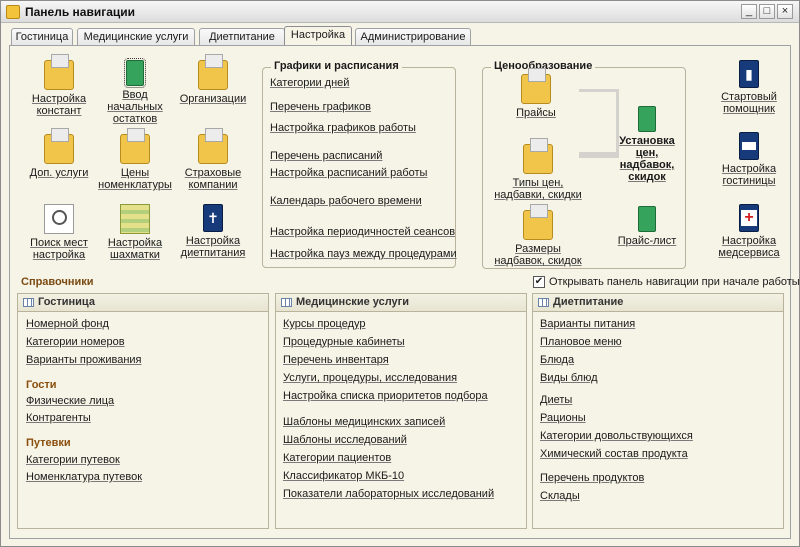 The width and height of the screenshot is (800, 547). What do you see at coordinates (213, 79) in the screenshot?
I see `icon-organizacii: Организации` at bounding box center [213, 79].